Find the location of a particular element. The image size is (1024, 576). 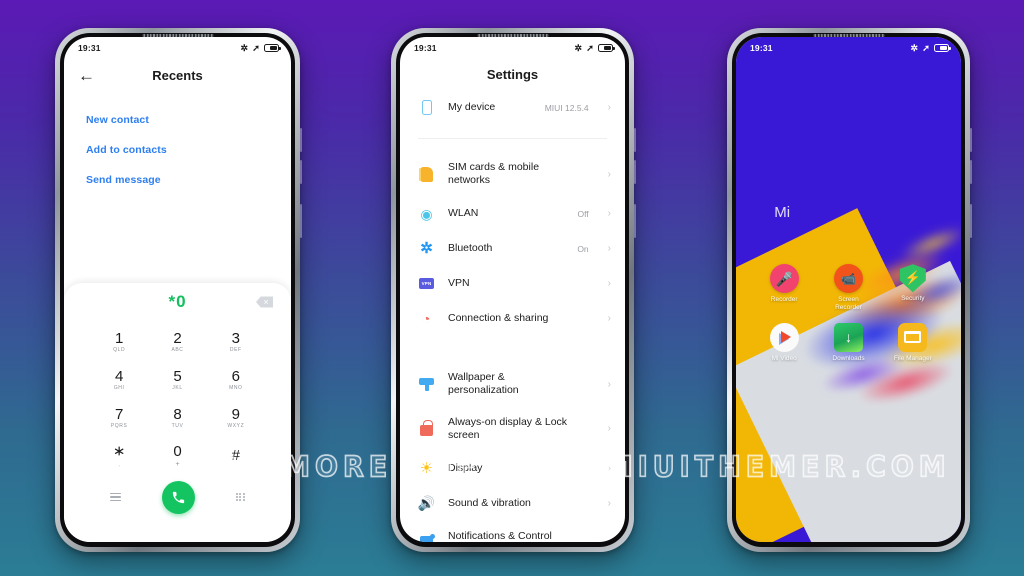

key-number: # is located at coordinates (235, 455).